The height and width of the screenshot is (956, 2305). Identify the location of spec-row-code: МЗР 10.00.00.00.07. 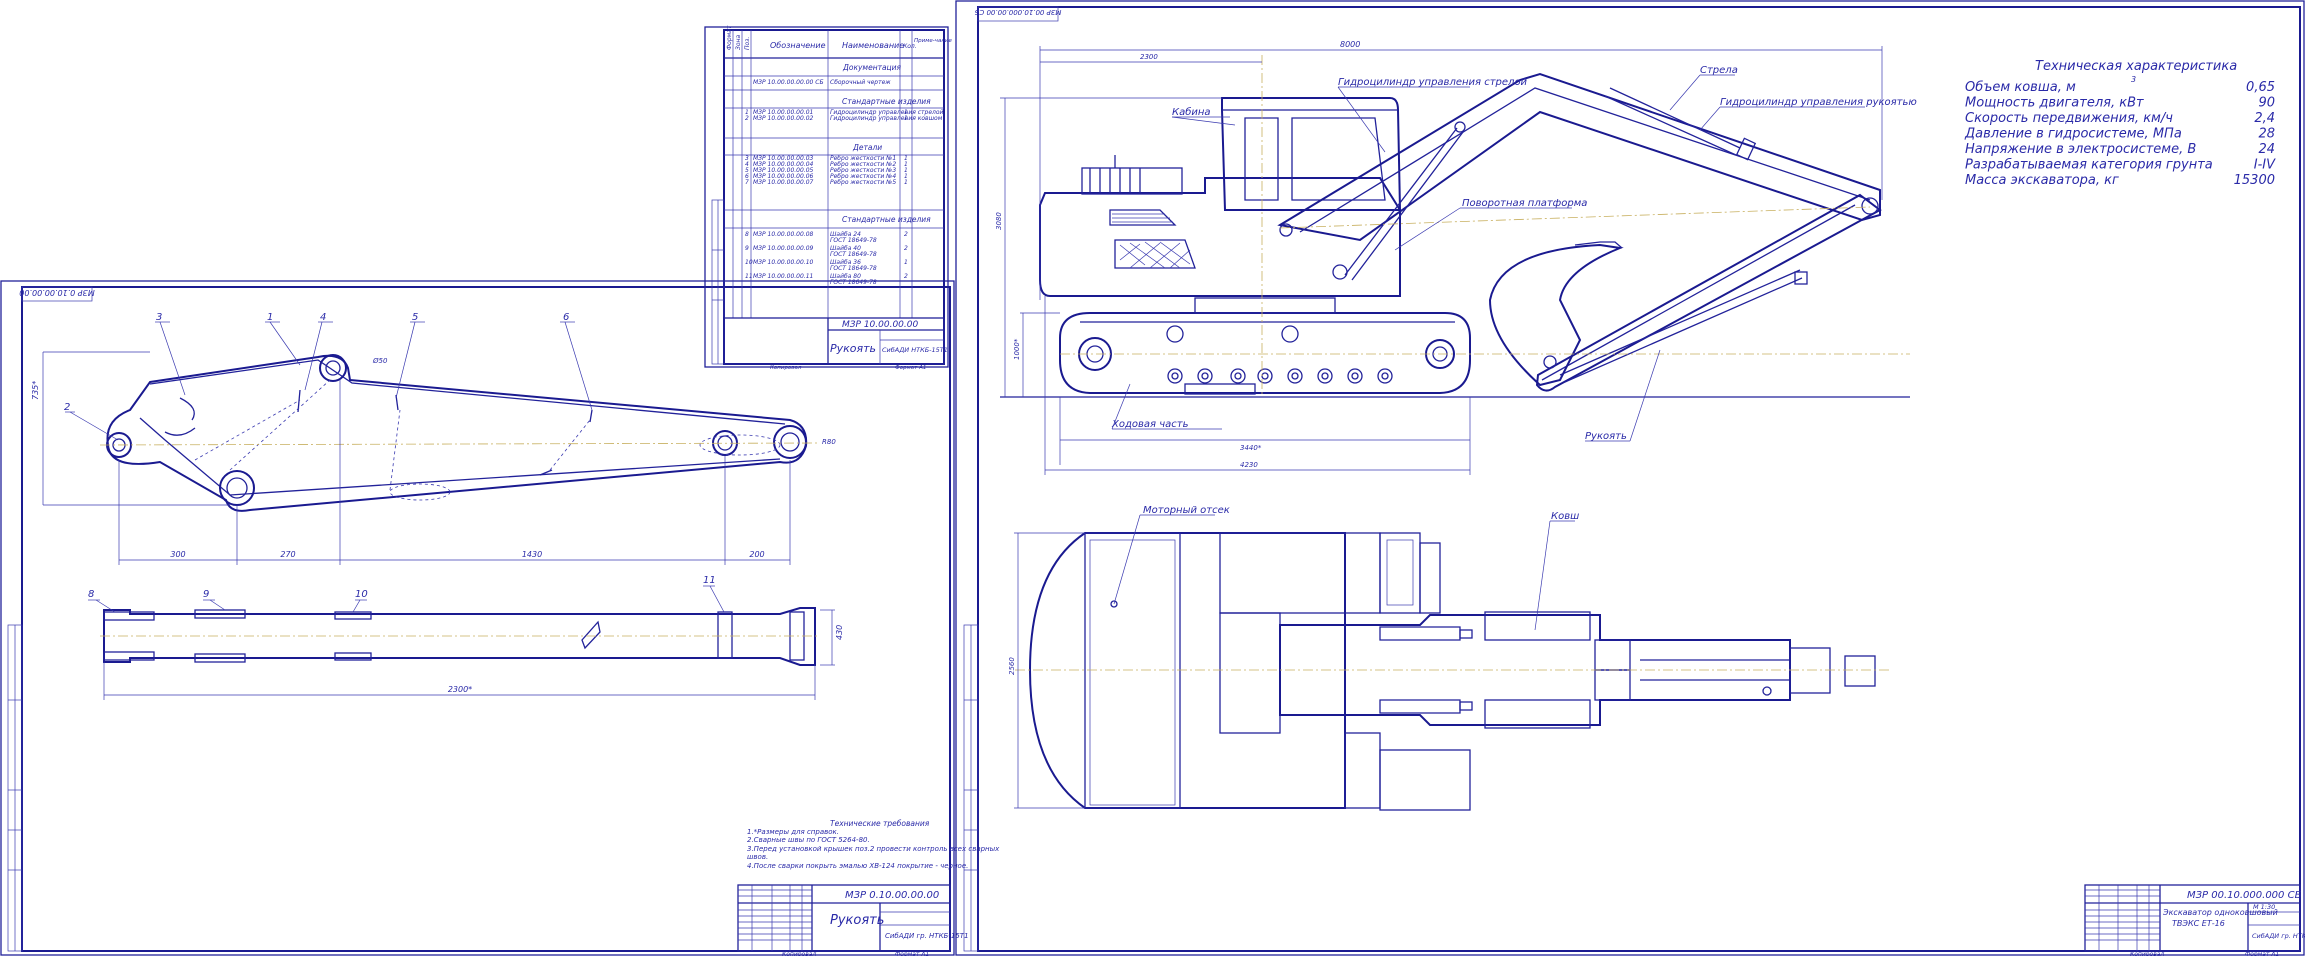
(783, 182).